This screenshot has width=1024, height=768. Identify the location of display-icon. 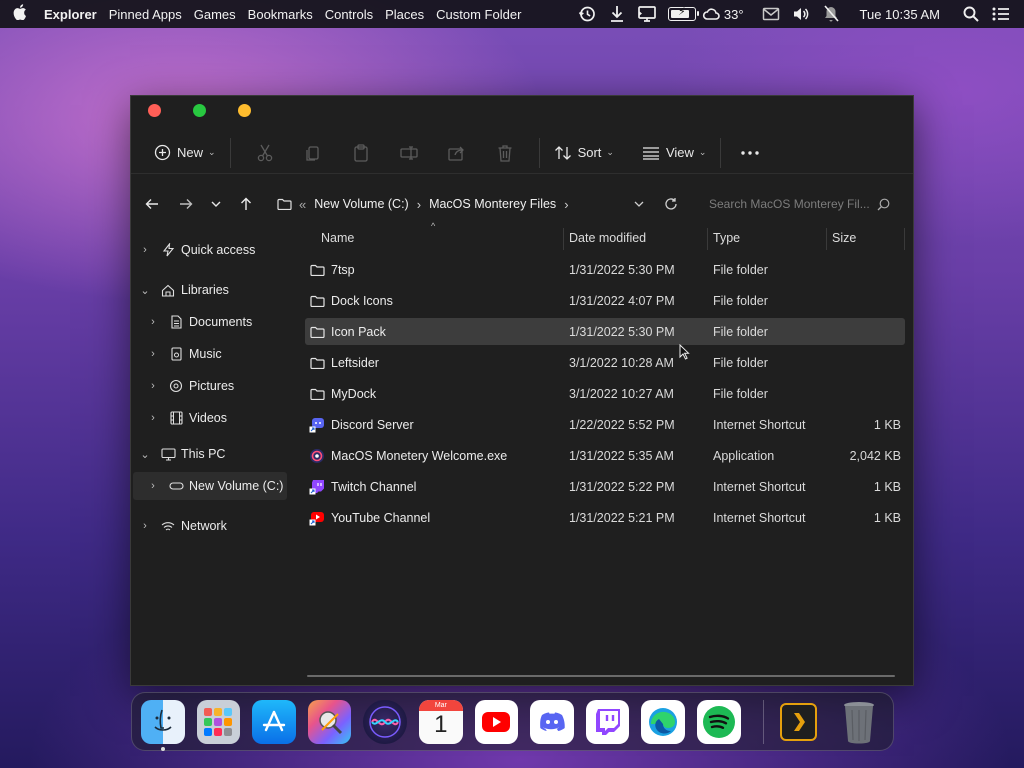
(647, 14).